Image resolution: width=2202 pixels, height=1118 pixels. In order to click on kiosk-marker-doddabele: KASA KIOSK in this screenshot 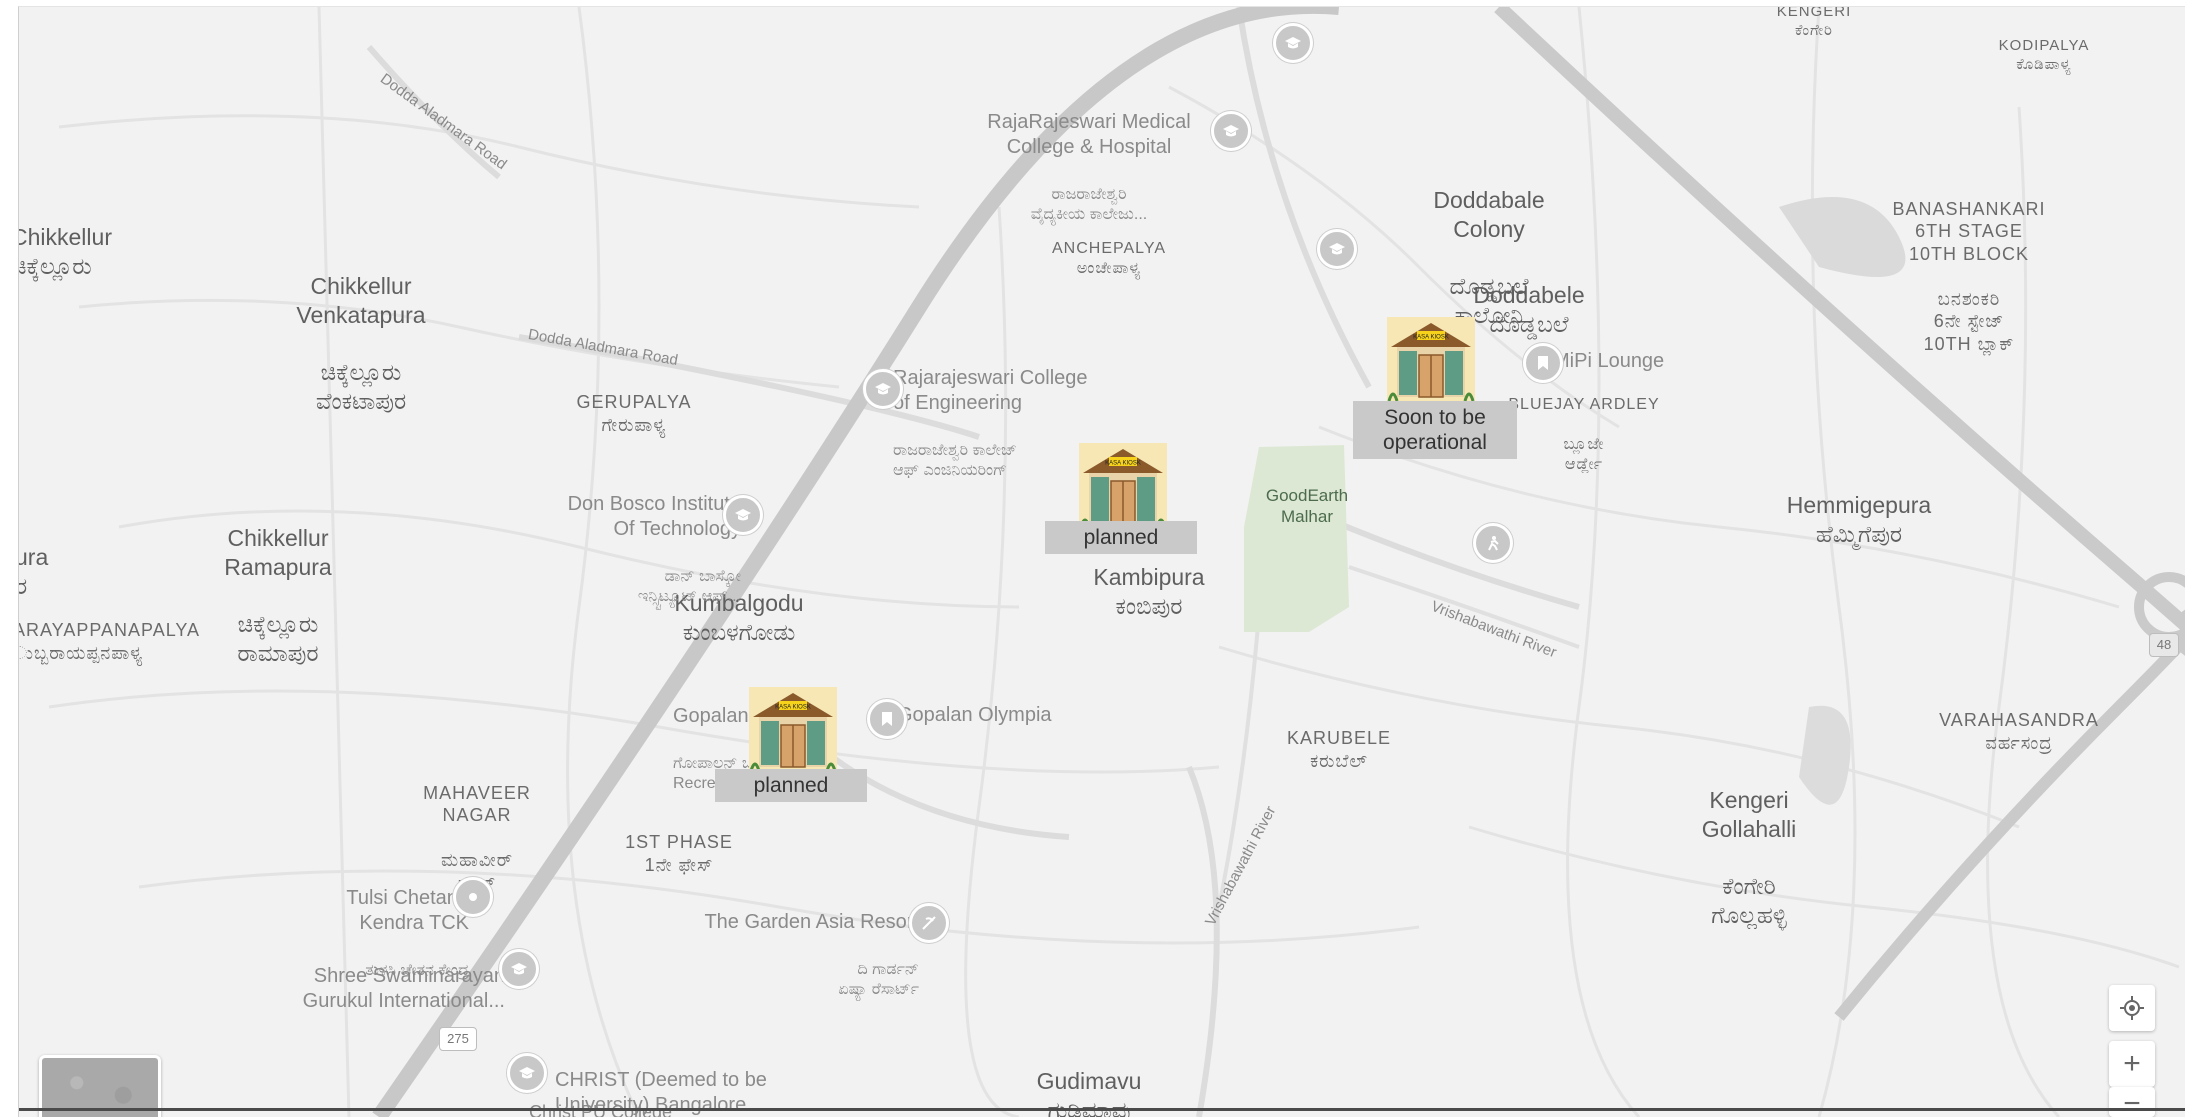, I will do `click(1431, 359)`.